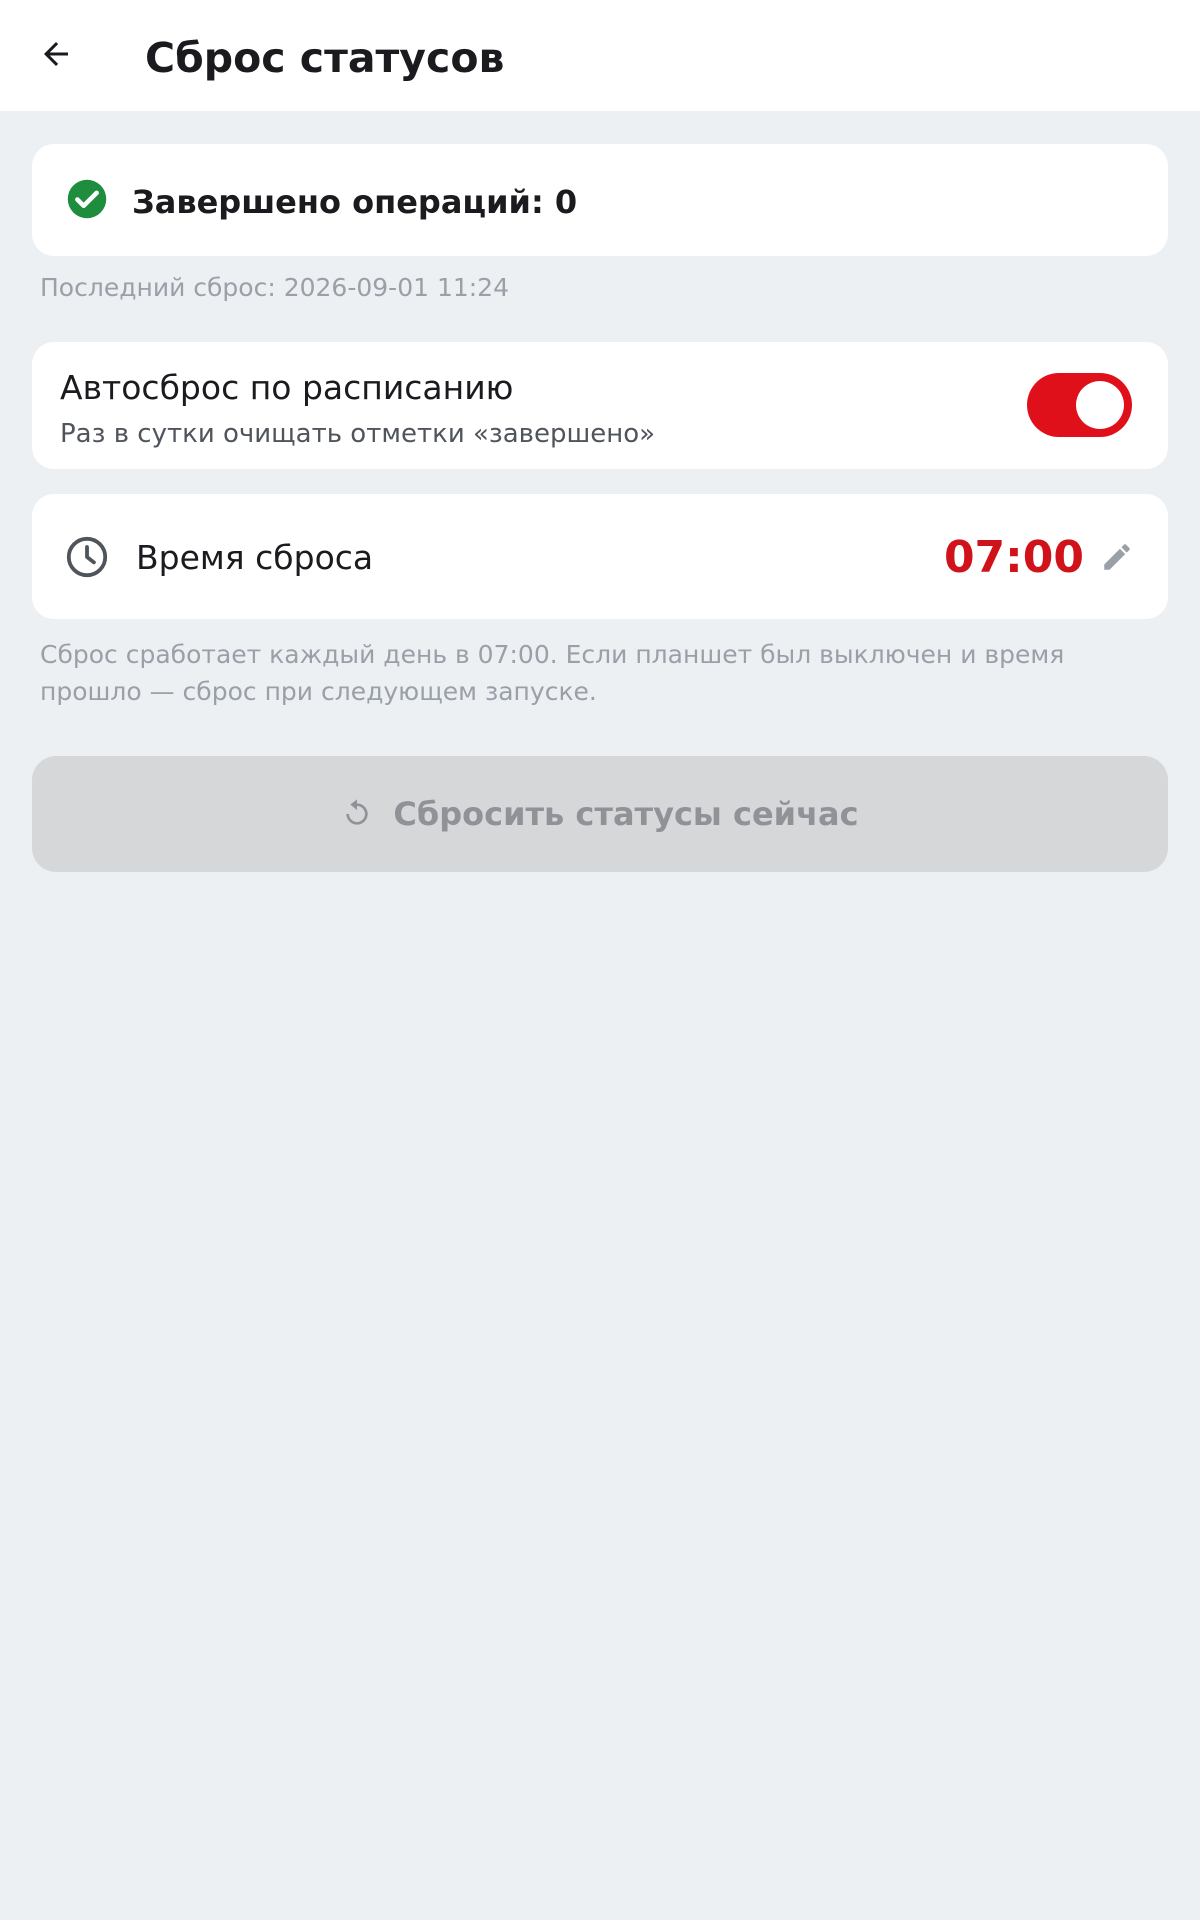 The width and height of the screenshot is (1200, 1920). Describe the element at coordinates (1117, 557) in the screenshot. I see `pencil-icon` at that location.